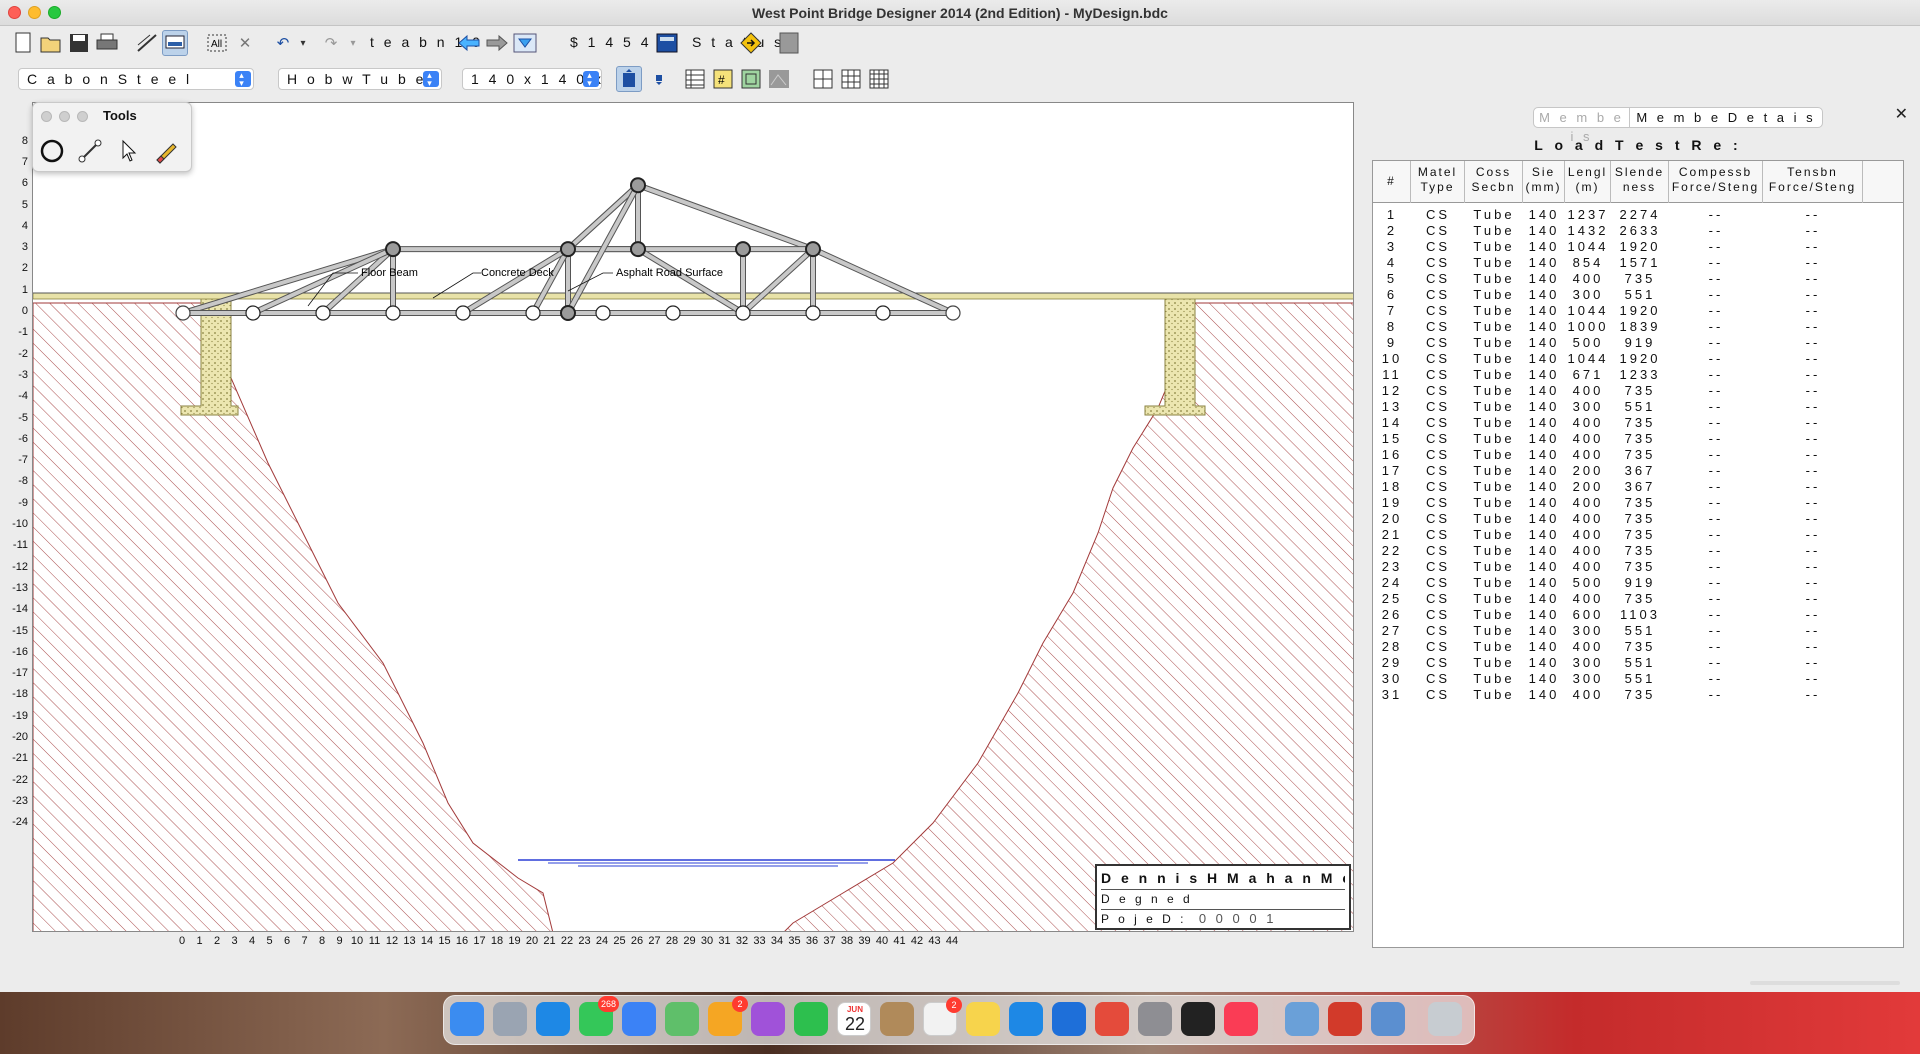  What do you see at coordinates (1345, 1019) in the screenshot?
I see `bridge-designer-icon` at bounding box center [1345, 1019].